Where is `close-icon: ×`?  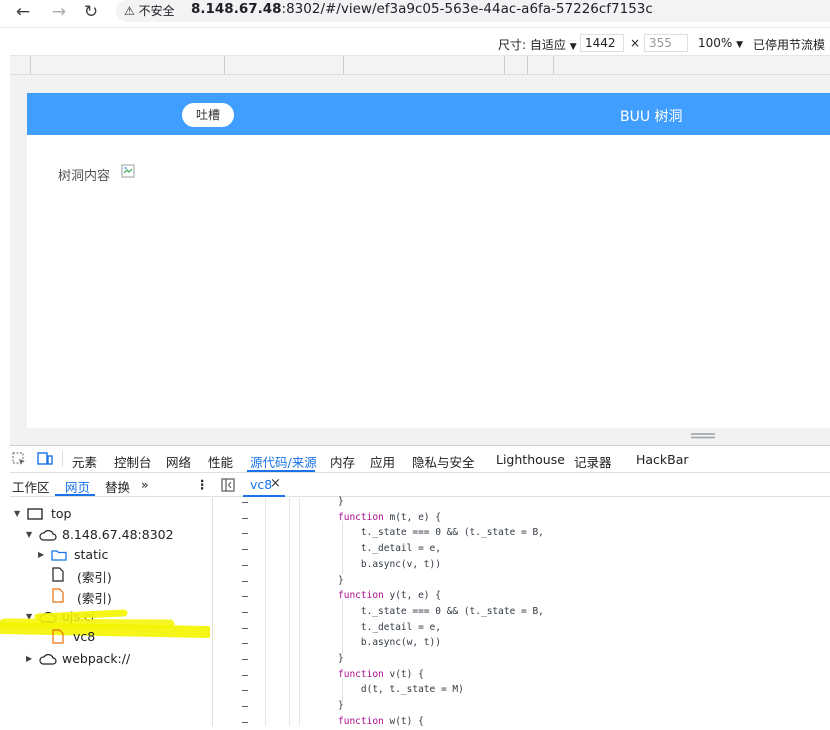 close-icon: × is located at coordinates (275, 483).